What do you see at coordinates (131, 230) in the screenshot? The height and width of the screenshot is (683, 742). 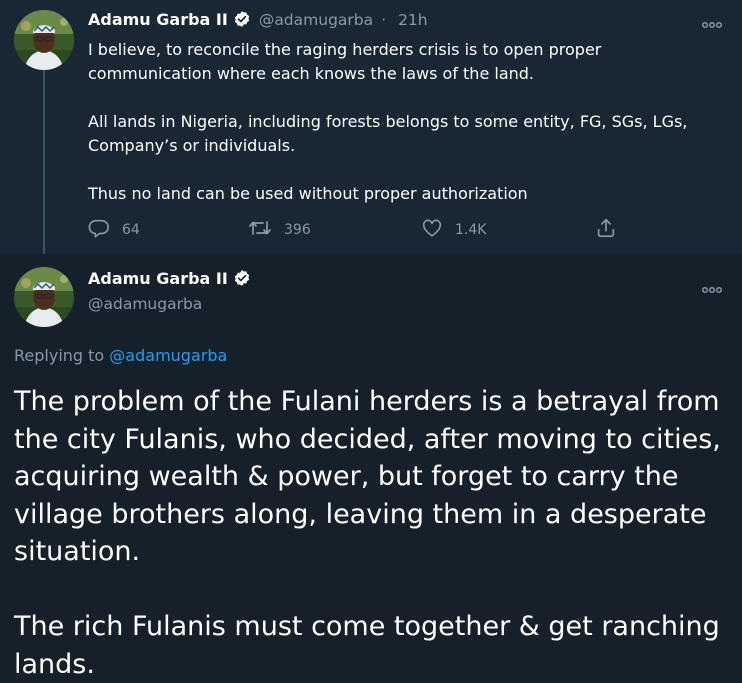 I see `reply-count: 64` at bounding box center [131, 230].